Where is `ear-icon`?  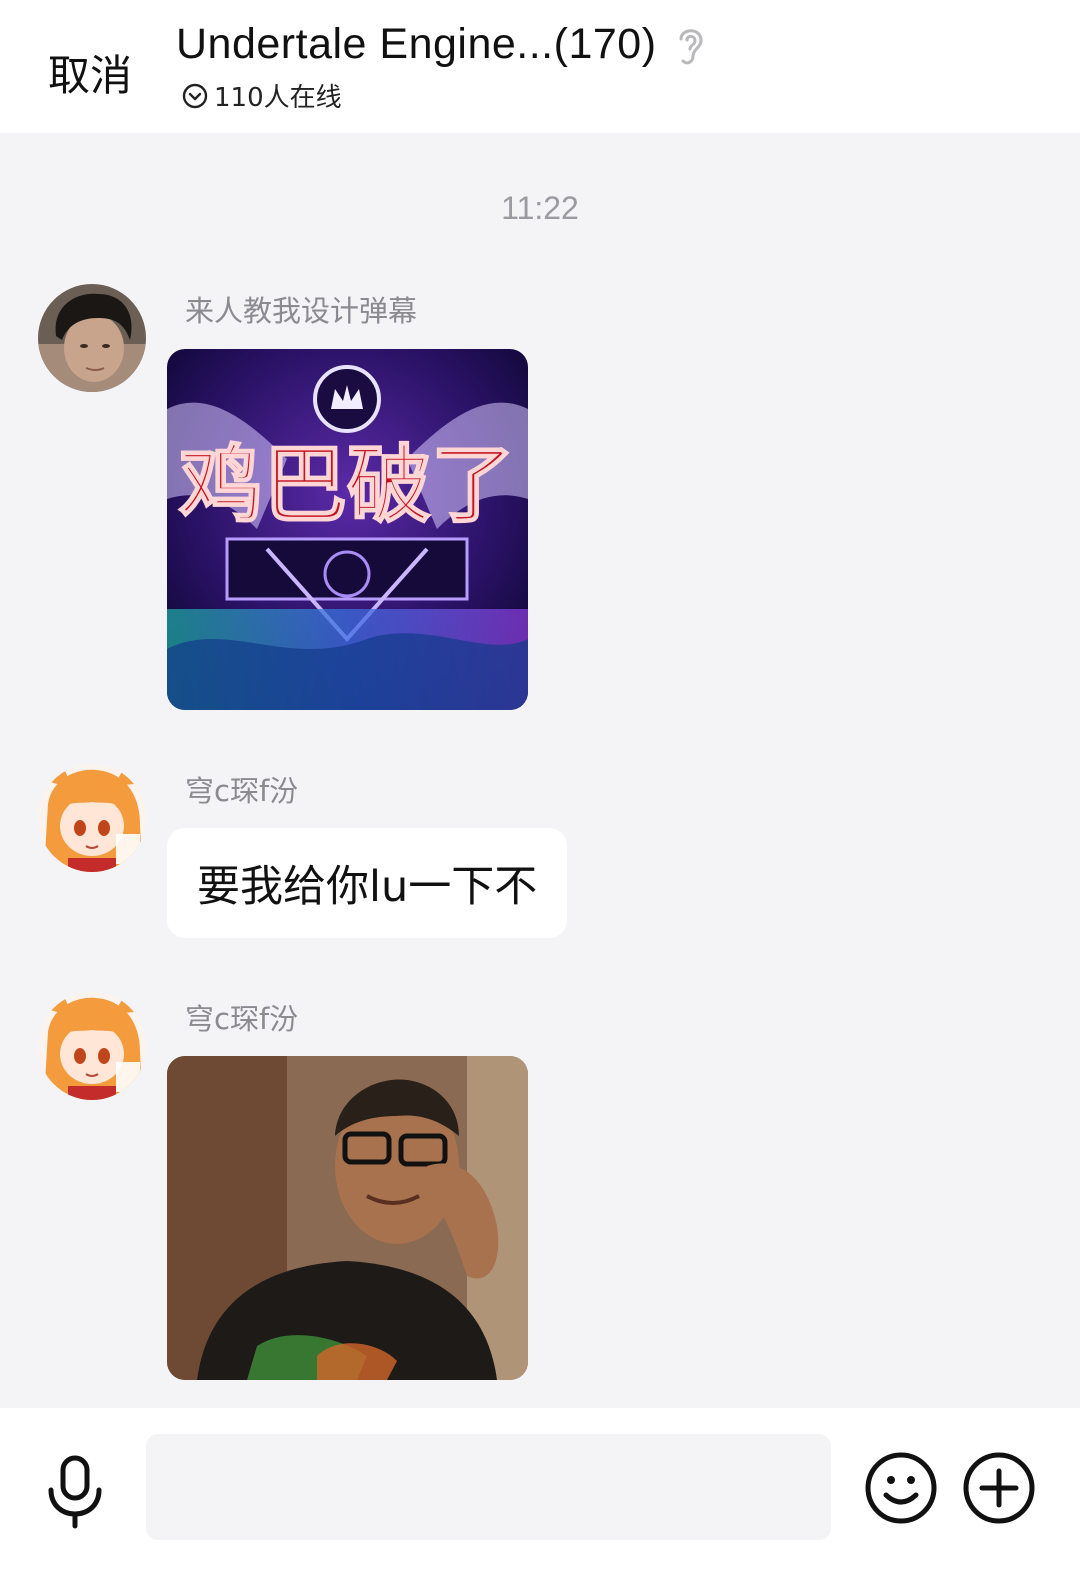 ear-icon is located at coordinates (690, 45).